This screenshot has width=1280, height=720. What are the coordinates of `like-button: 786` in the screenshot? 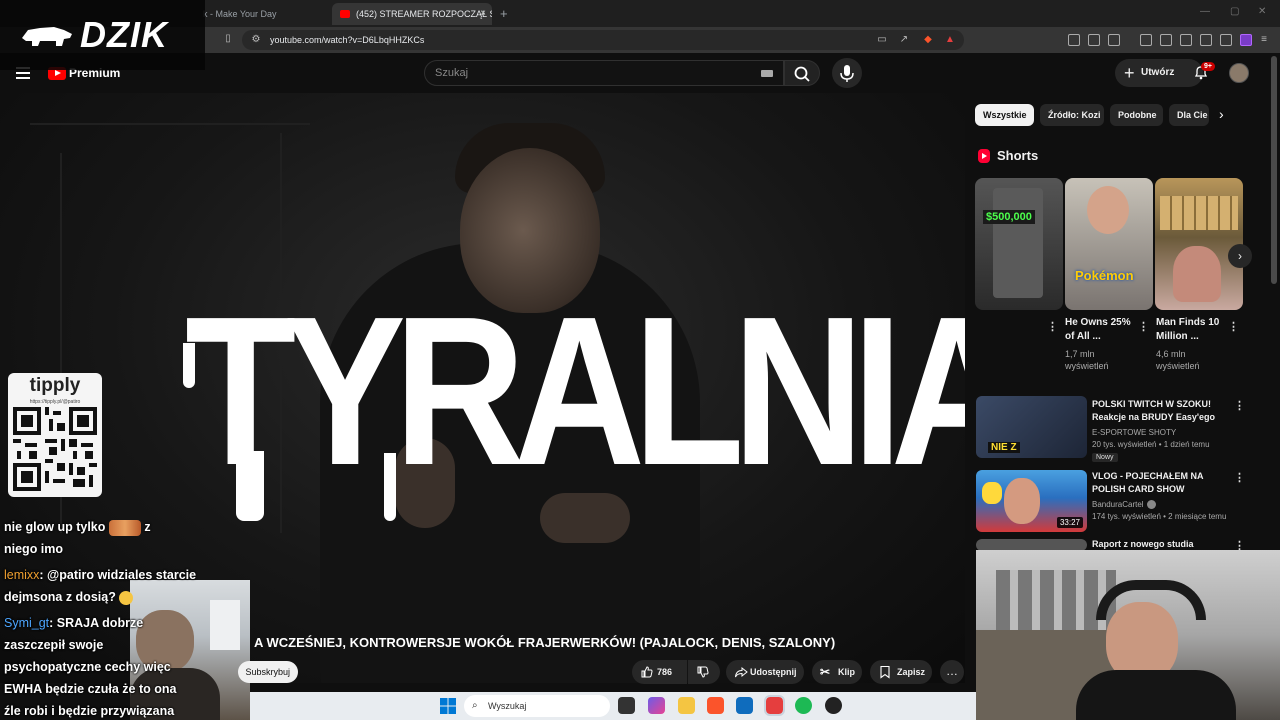 It's located at (659, 672).